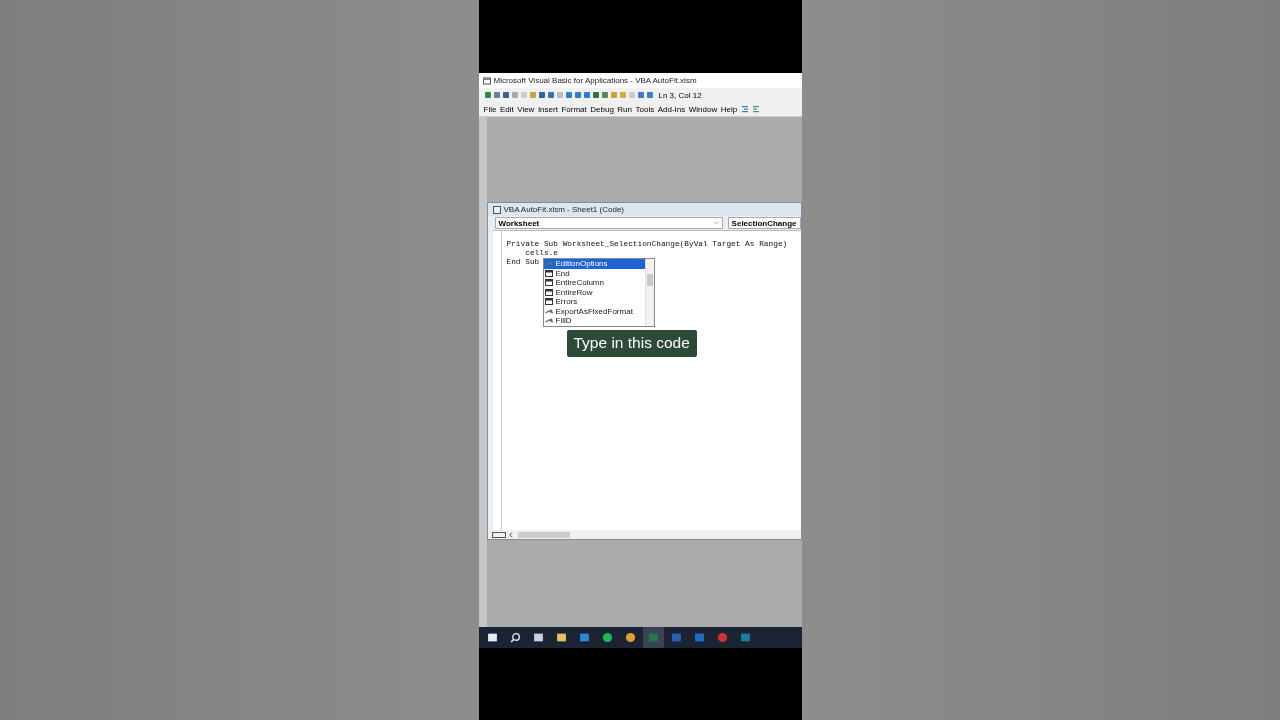 Image resolution: width=1280 pixels, height=720 pixels. I want to click on menu-item: Tools, so click(645, 109).